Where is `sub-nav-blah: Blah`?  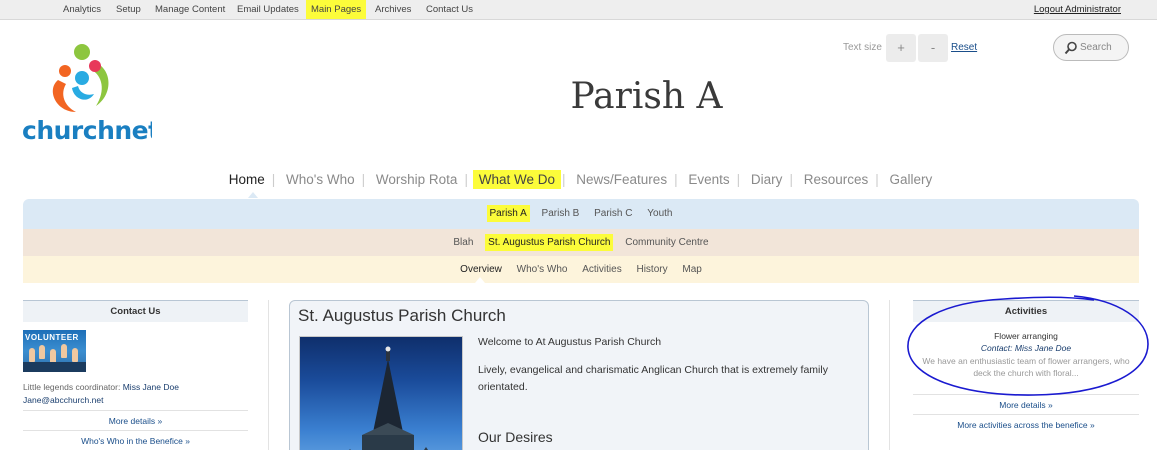 sub-nav-blah: Blah is located at coordinates (463, 242).